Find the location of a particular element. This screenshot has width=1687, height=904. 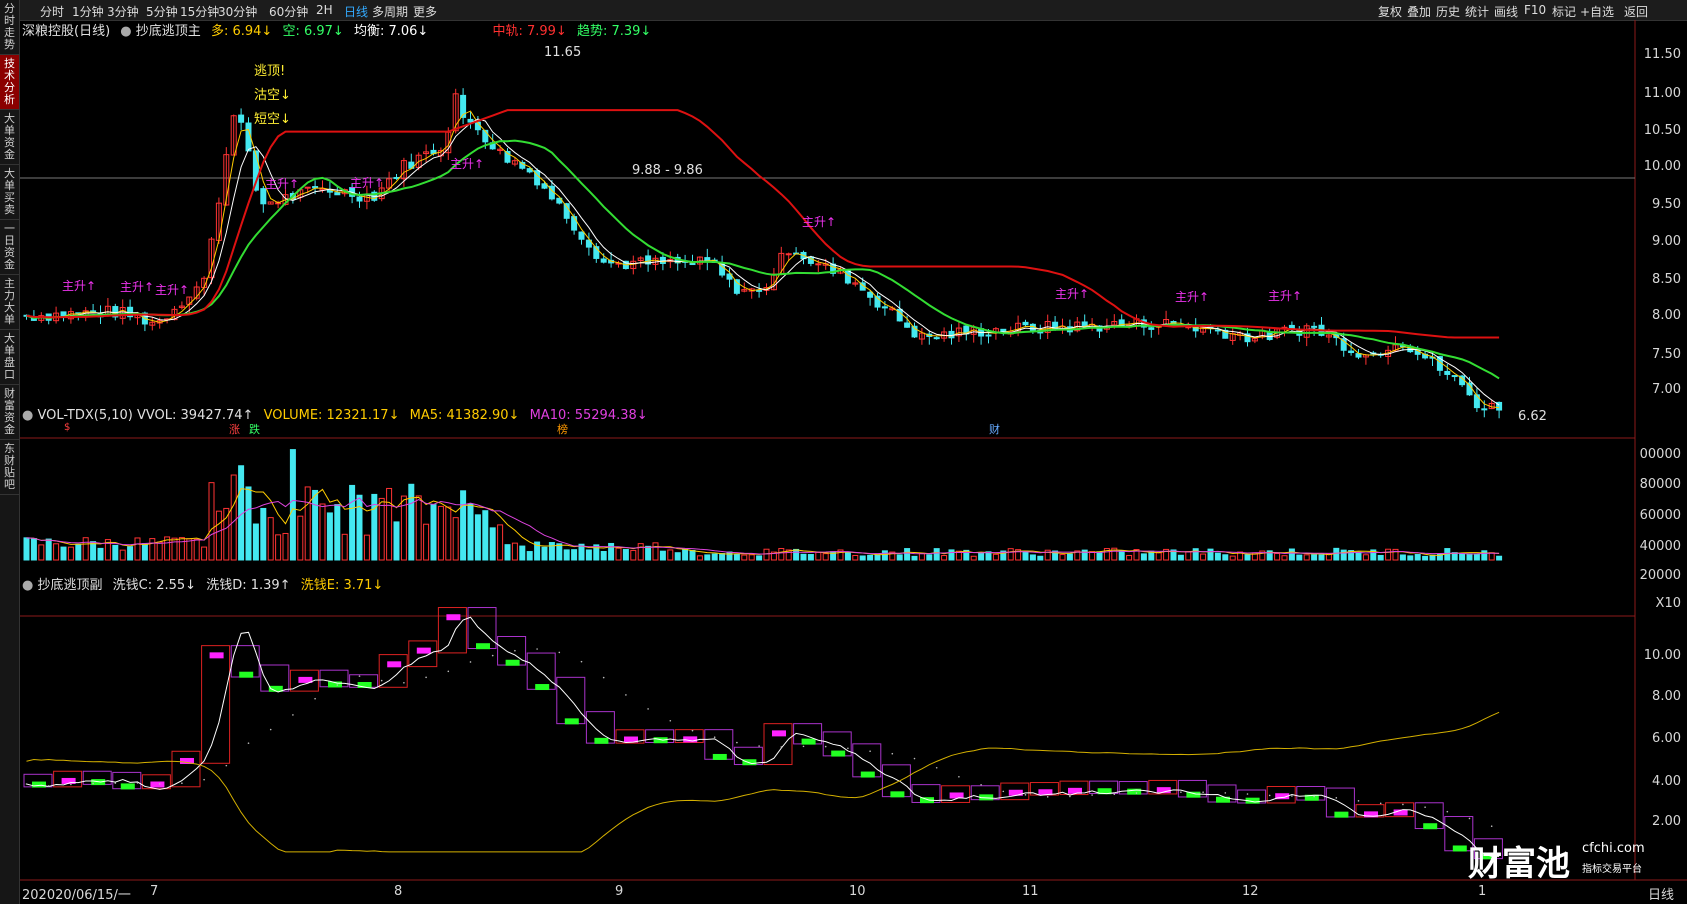

toolbar-button: F10 is located at coordinates (1535, 10).